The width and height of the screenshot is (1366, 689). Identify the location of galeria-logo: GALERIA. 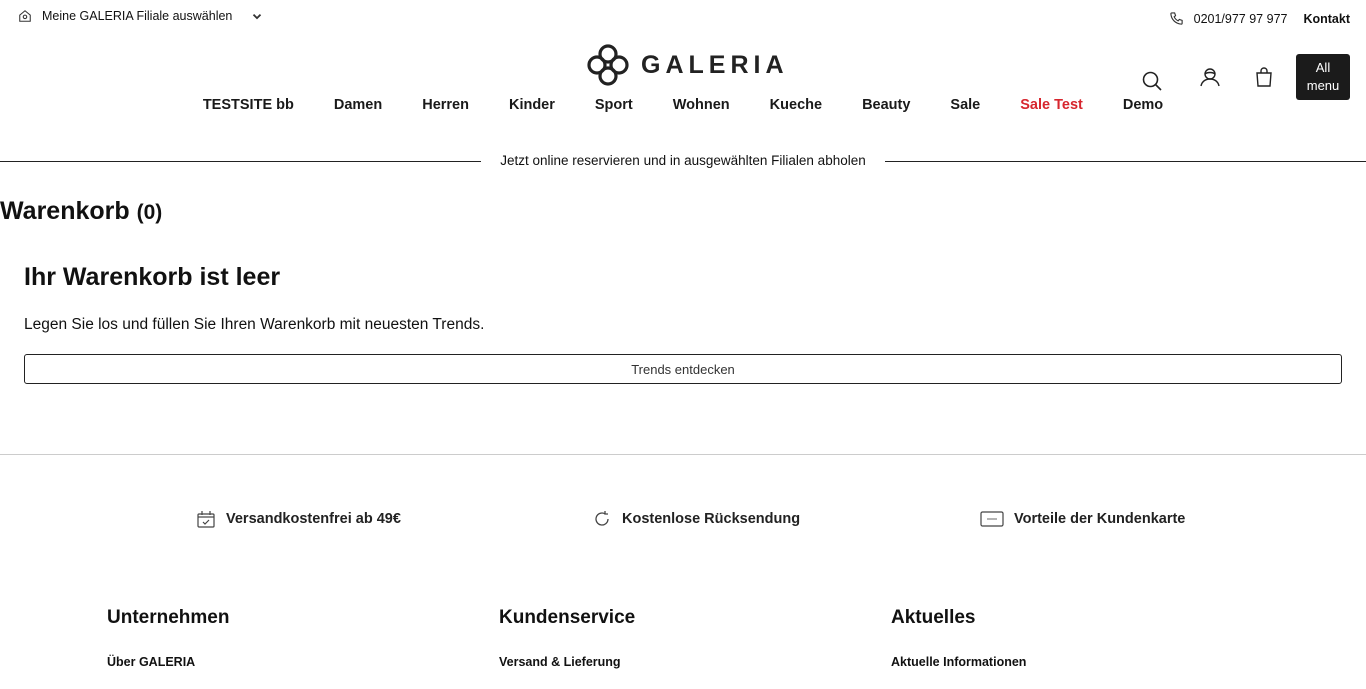
(688, 65).